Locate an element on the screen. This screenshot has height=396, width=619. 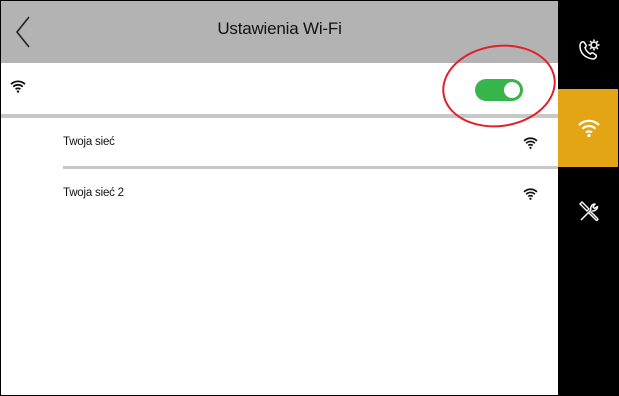
sidebar is located at coordinates (588, 198).